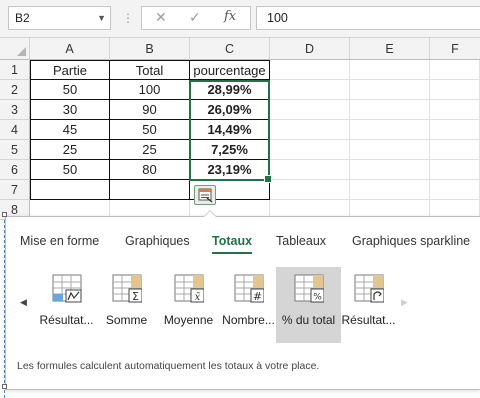  I want to click on cell-a3: 30, so click(70, 110).